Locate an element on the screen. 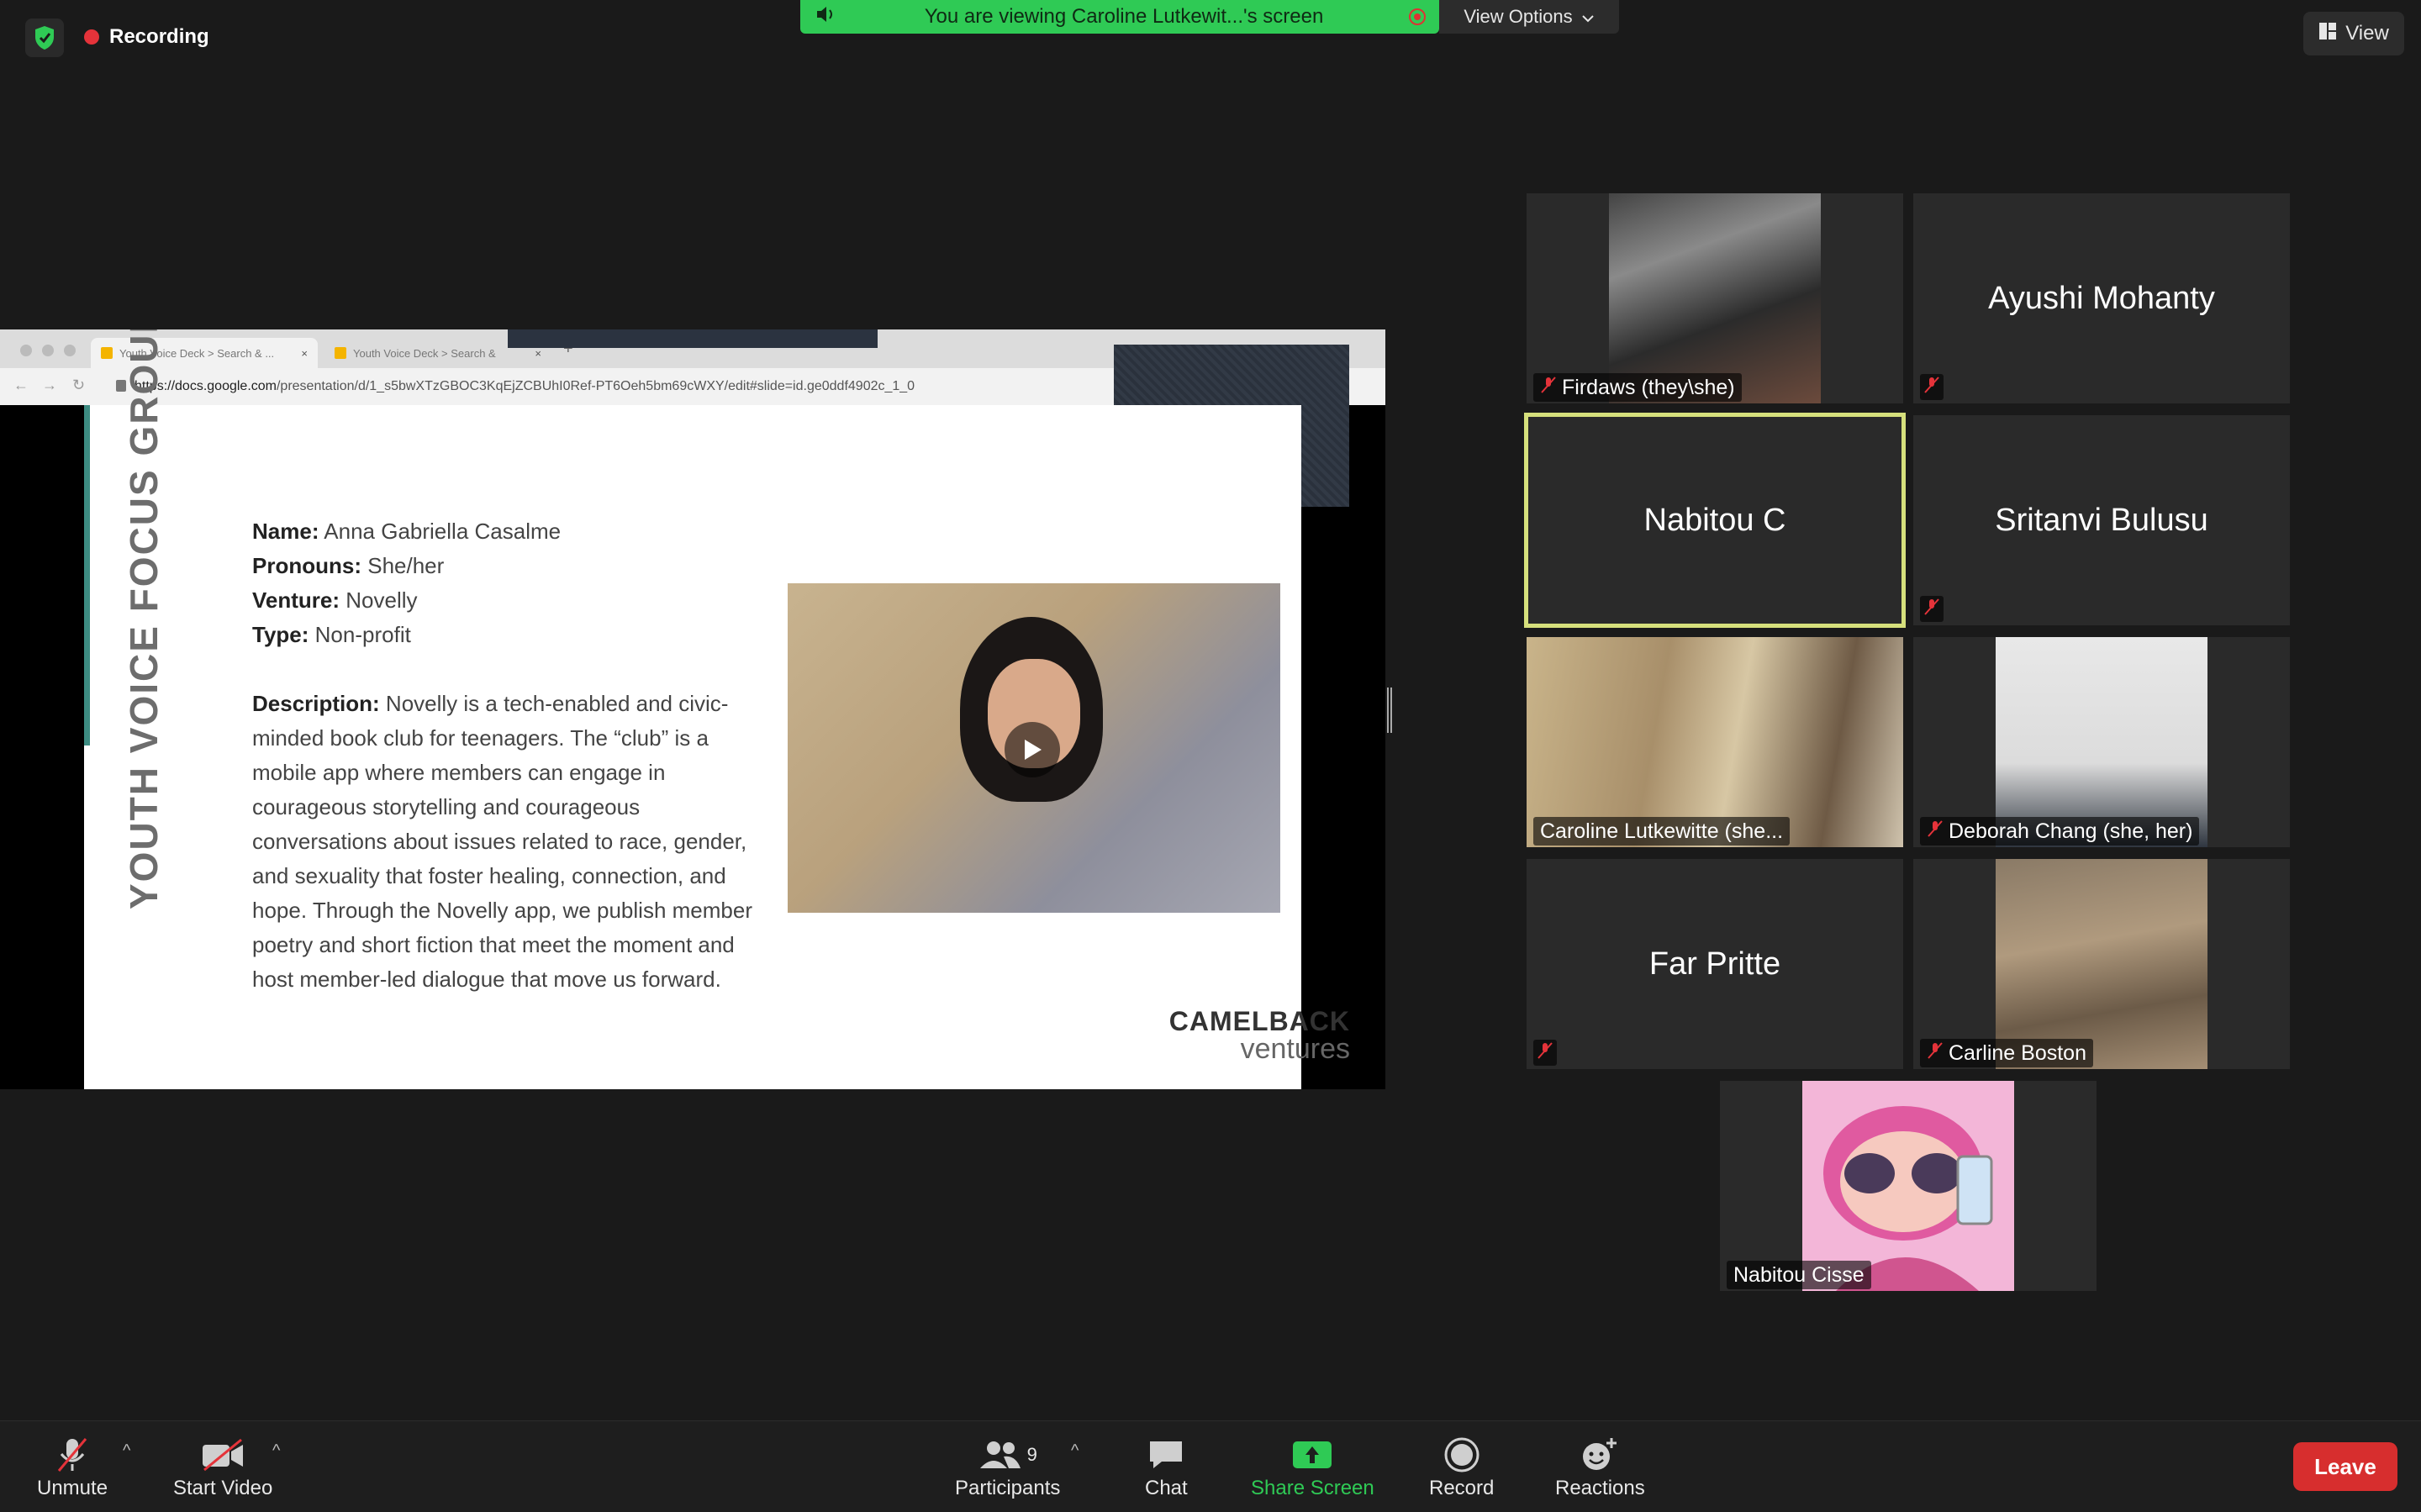  chat-button: Chat is located at coordinates (1166, 1467).